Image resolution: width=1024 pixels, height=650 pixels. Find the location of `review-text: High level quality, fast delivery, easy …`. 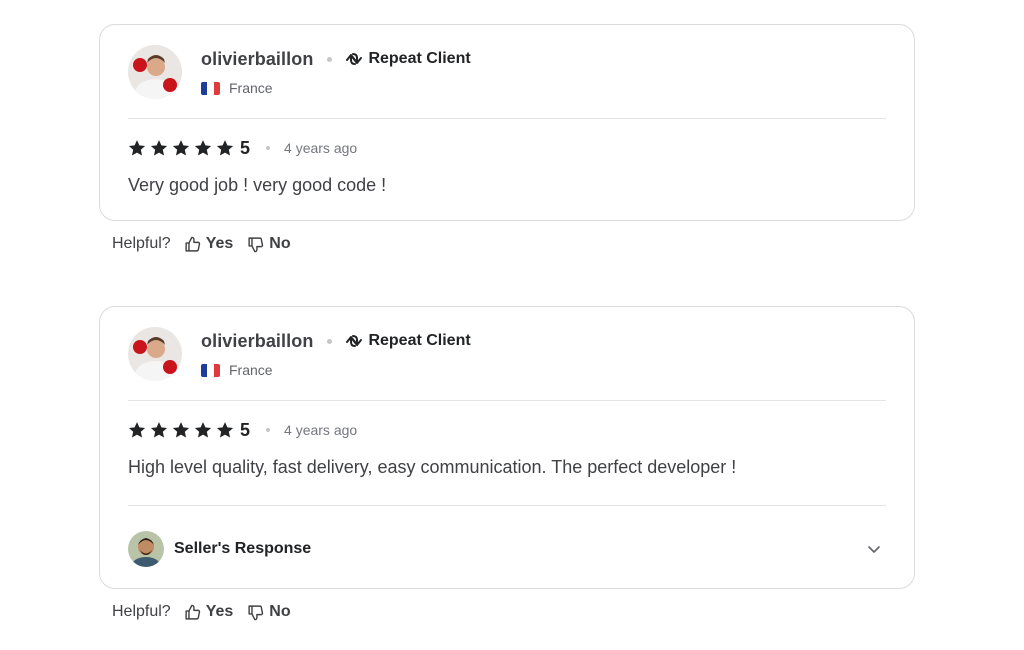

review-text: High level quality, fast delivery, easy … is located at coordinates (432, 467).